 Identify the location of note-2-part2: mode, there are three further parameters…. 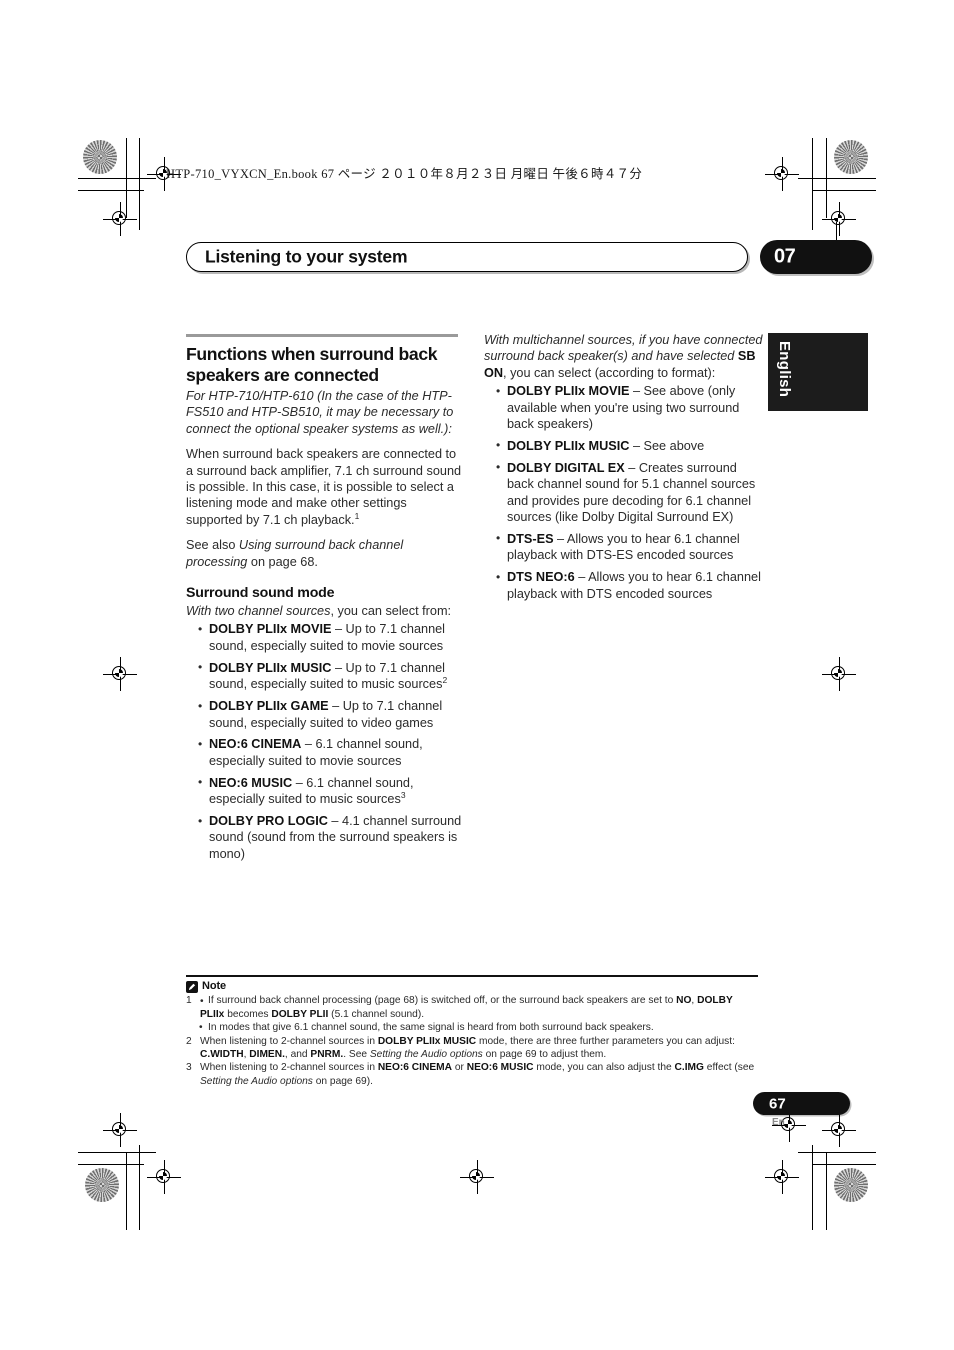
(605, 1041).